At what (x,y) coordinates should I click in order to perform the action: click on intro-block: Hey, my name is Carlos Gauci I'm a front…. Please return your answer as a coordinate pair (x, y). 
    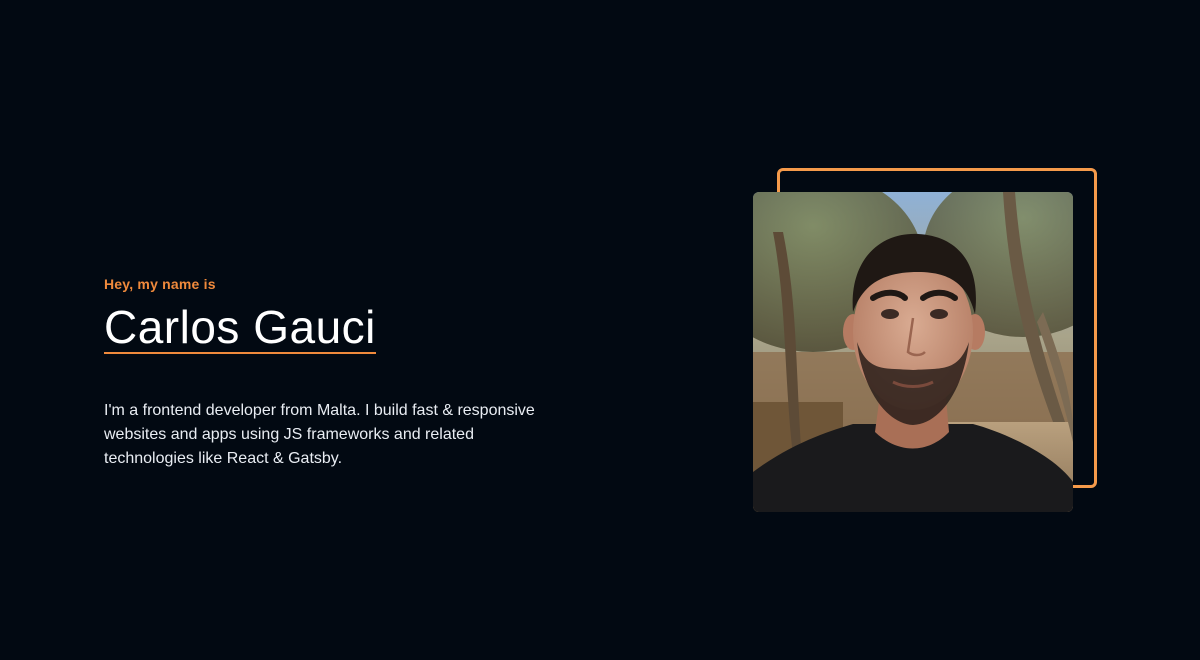
    Looking at the image, I should click on (344, 381).